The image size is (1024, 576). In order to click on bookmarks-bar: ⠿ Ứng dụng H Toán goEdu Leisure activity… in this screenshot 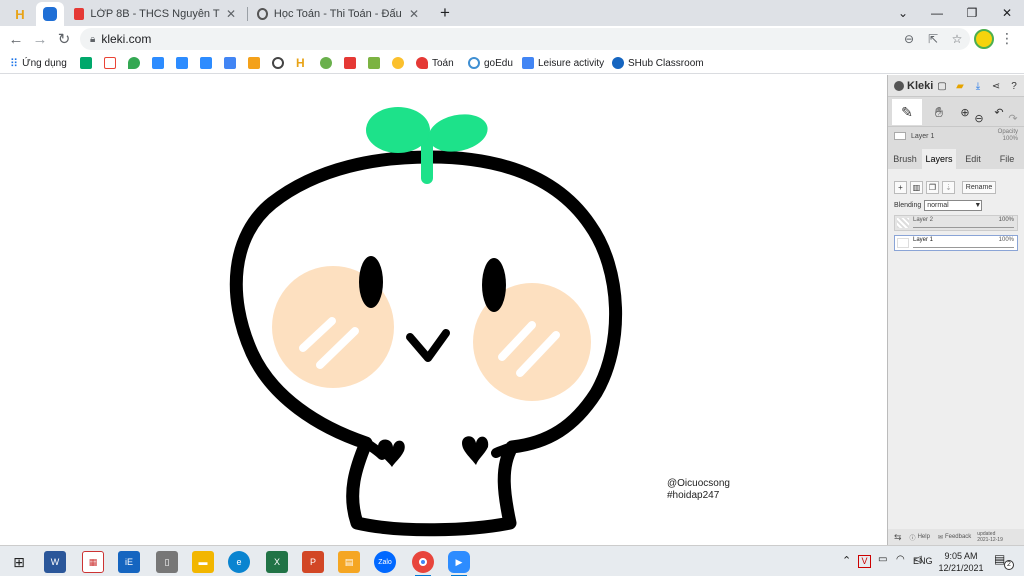, I will do `click(512, 63)`.